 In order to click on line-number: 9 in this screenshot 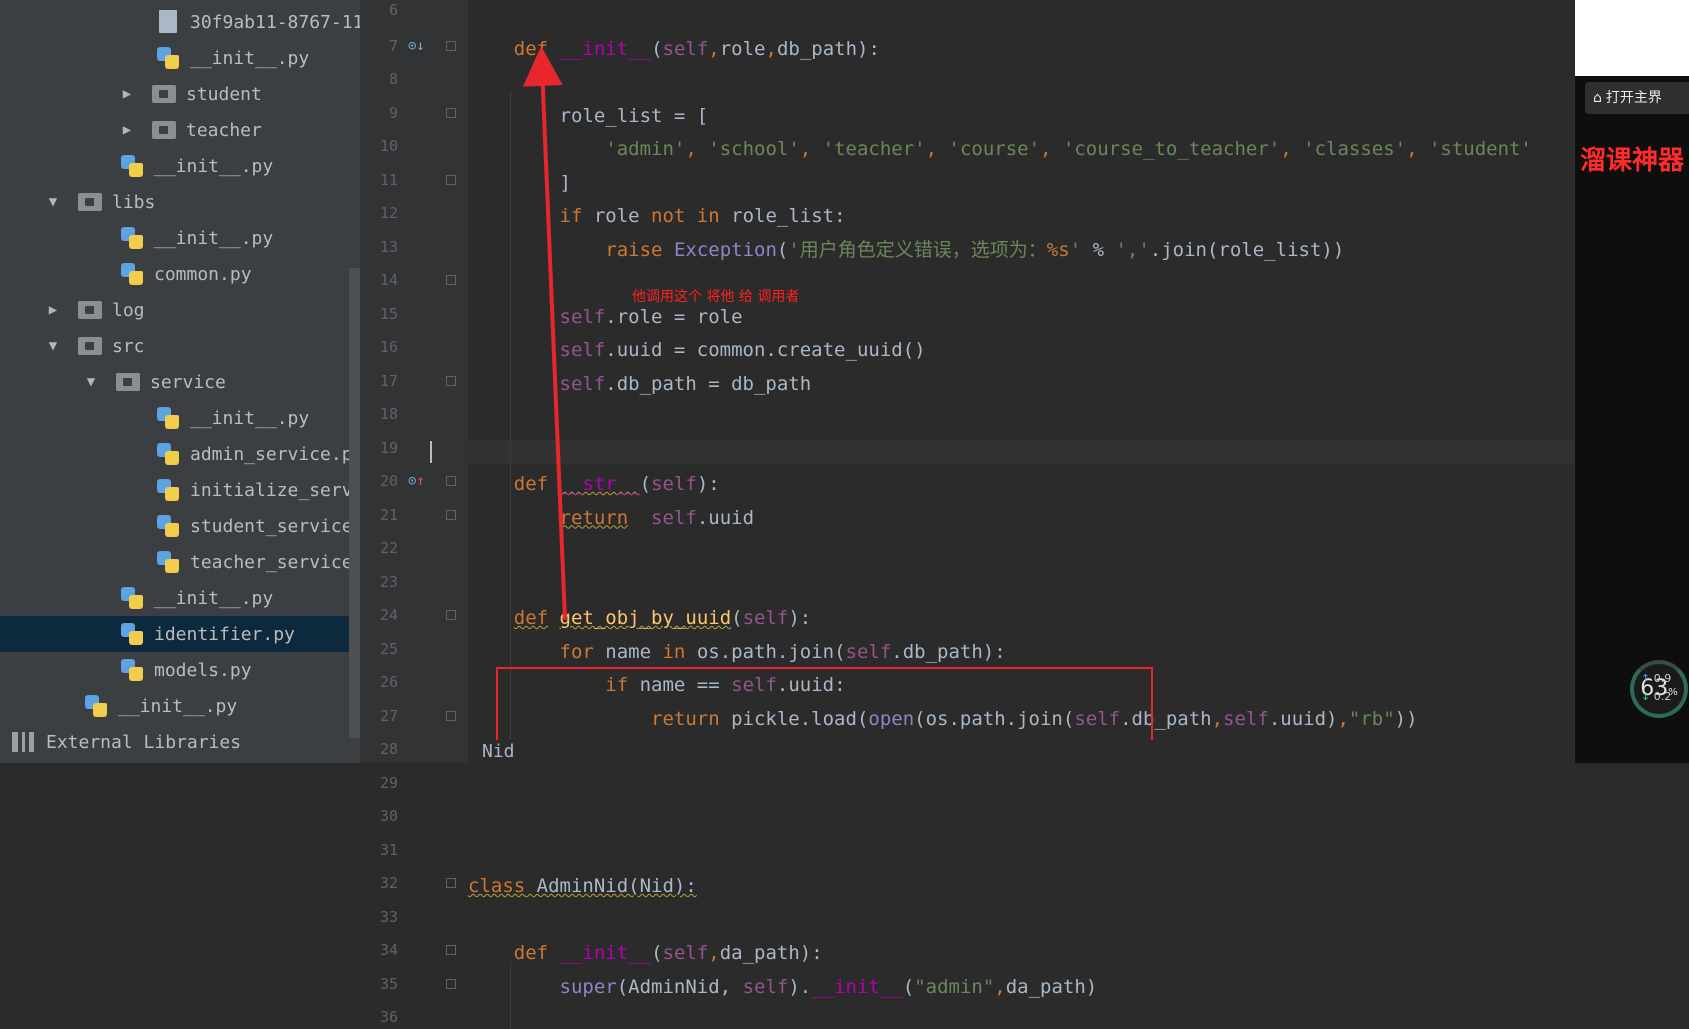, I will do `click(393, 112)`.